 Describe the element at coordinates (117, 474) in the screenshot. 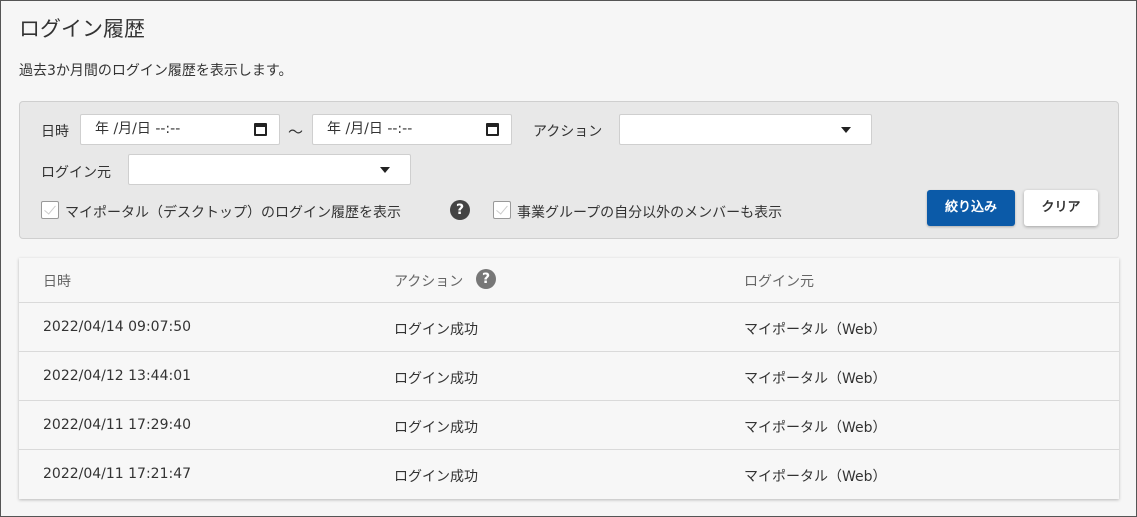

I see `row-datetime: 2022/04/11 17:21:47` at that location.